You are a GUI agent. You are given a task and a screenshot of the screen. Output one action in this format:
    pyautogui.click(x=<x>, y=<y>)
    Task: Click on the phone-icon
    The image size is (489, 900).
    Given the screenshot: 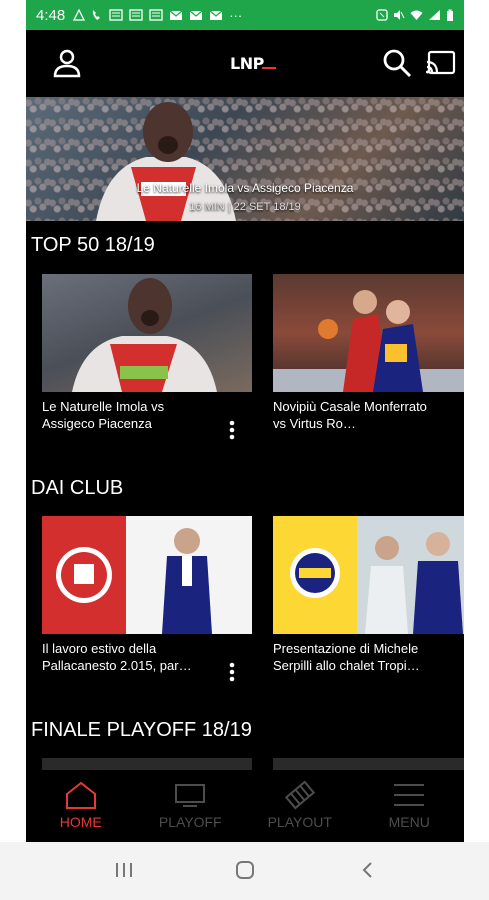 What is the action you would take?
    pyautogui.click(x=97, y=15)
    